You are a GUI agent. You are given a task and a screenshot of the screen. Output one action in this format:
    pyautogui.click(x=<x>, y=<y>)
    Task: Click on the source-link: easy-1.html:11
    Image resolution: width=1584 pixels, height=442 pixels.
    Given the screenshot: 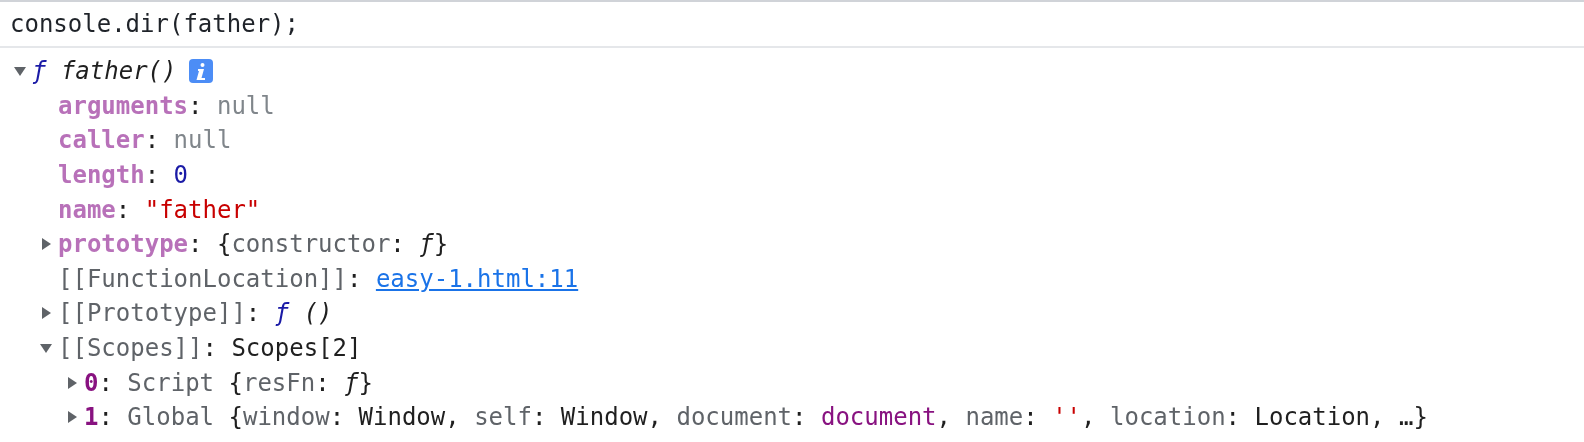 What is the action you would take?
    pyautogui.click(x=477, y=278)
    